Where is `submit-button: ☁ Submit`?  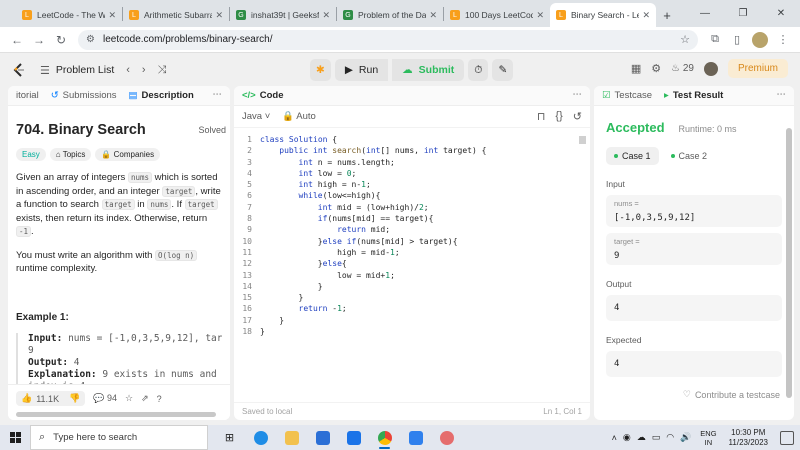 submit-button: ☁ Submit is located at coordinates (428, 70).